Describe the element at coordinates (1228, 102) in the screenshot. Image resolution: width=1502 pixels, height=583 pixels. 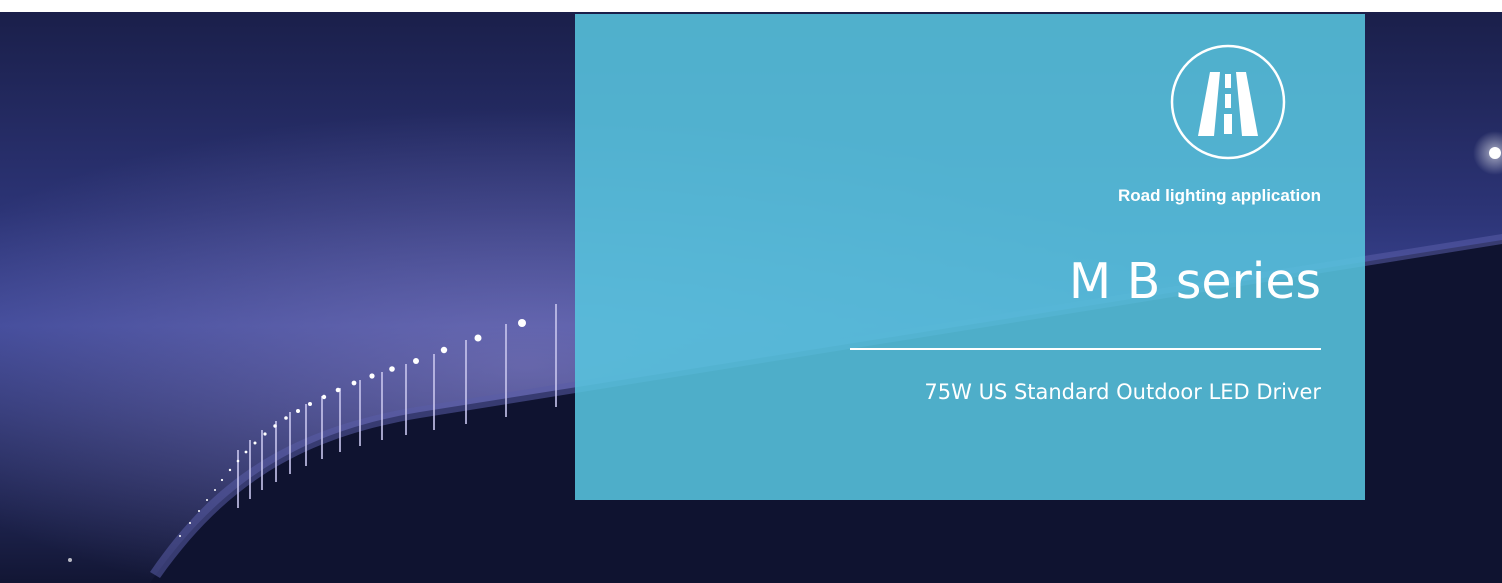
I see `road-icon` at that location.